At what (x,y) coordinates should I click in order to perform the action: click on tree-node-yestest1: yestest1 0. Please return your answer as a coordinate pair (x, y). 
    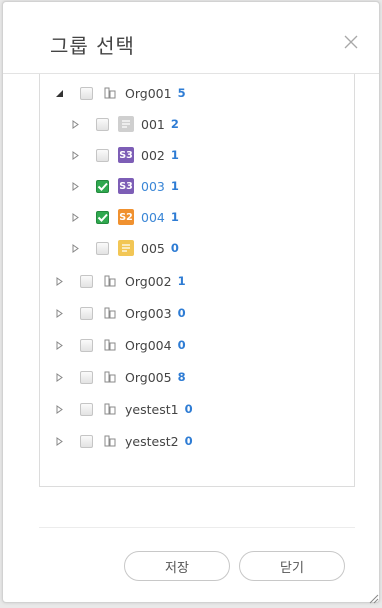
    Looking at the image, I should click on (123, 409).